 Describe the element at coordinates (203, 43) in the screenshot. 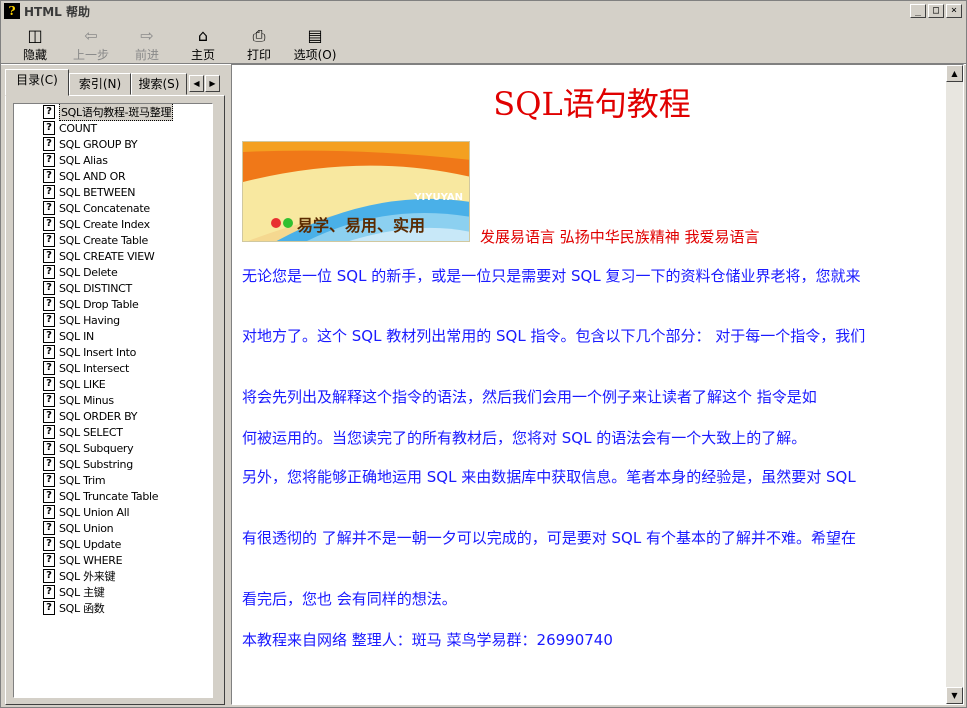

I see `home-button: ⌂ 主页` at that location.